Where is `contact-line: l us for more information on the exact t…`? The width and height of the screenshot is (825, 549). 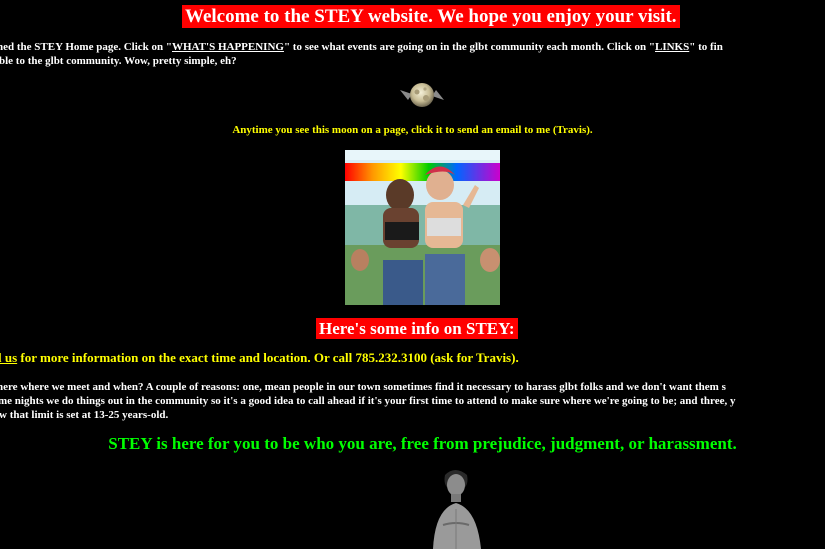 contact-line: l us for more information on the exact t… is located at coordinates (259, 358).